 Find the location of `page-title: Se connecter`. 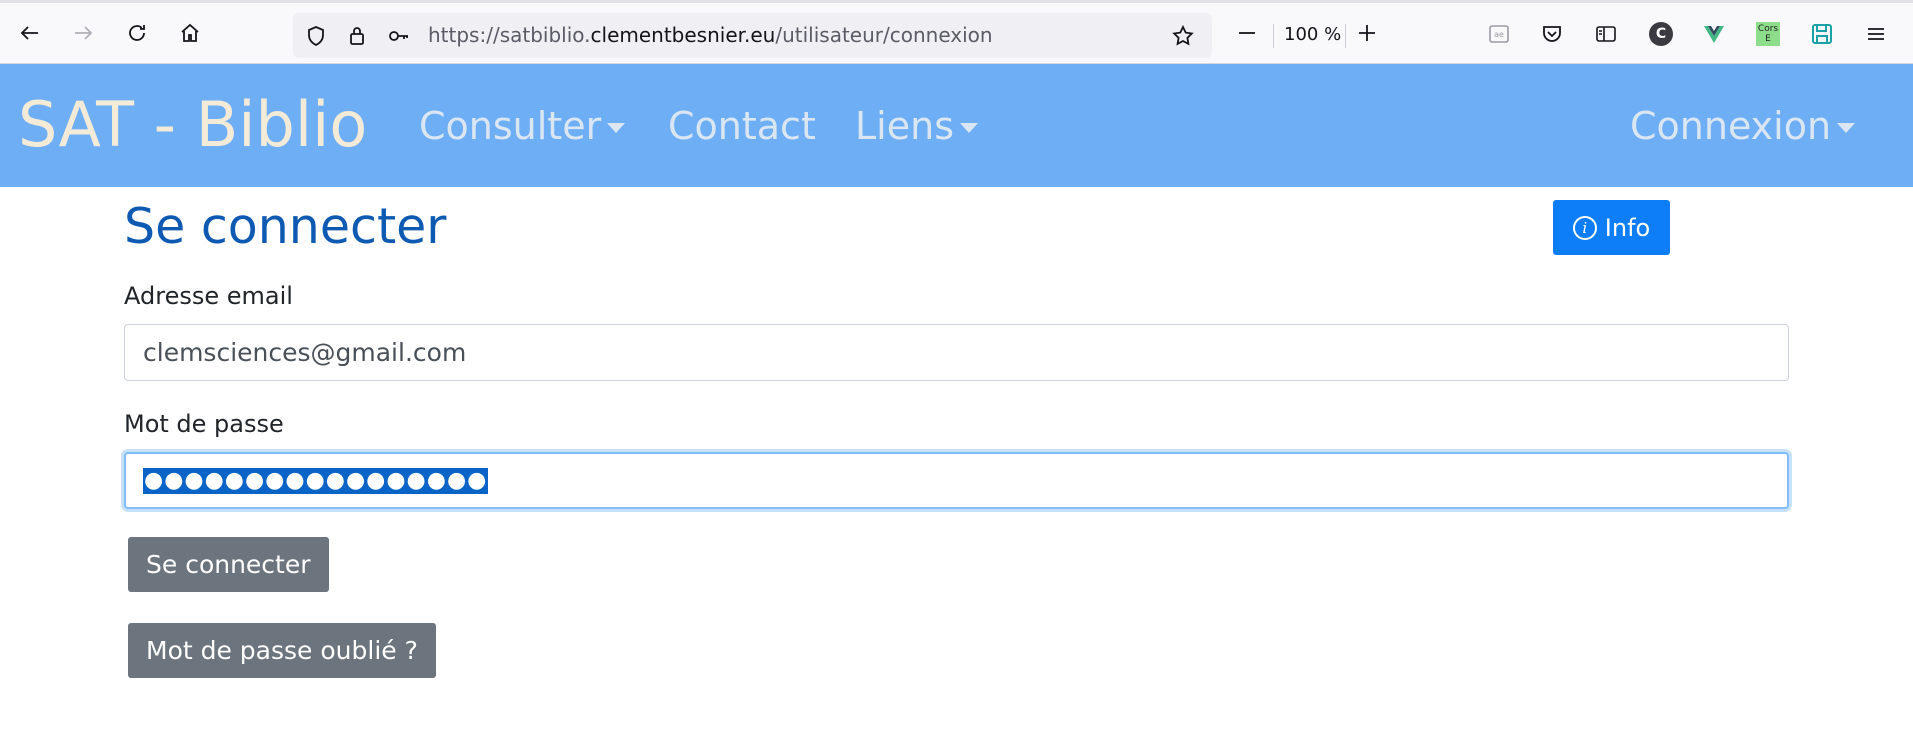

page-title: Se connecter is located at coordinates (285, 226).